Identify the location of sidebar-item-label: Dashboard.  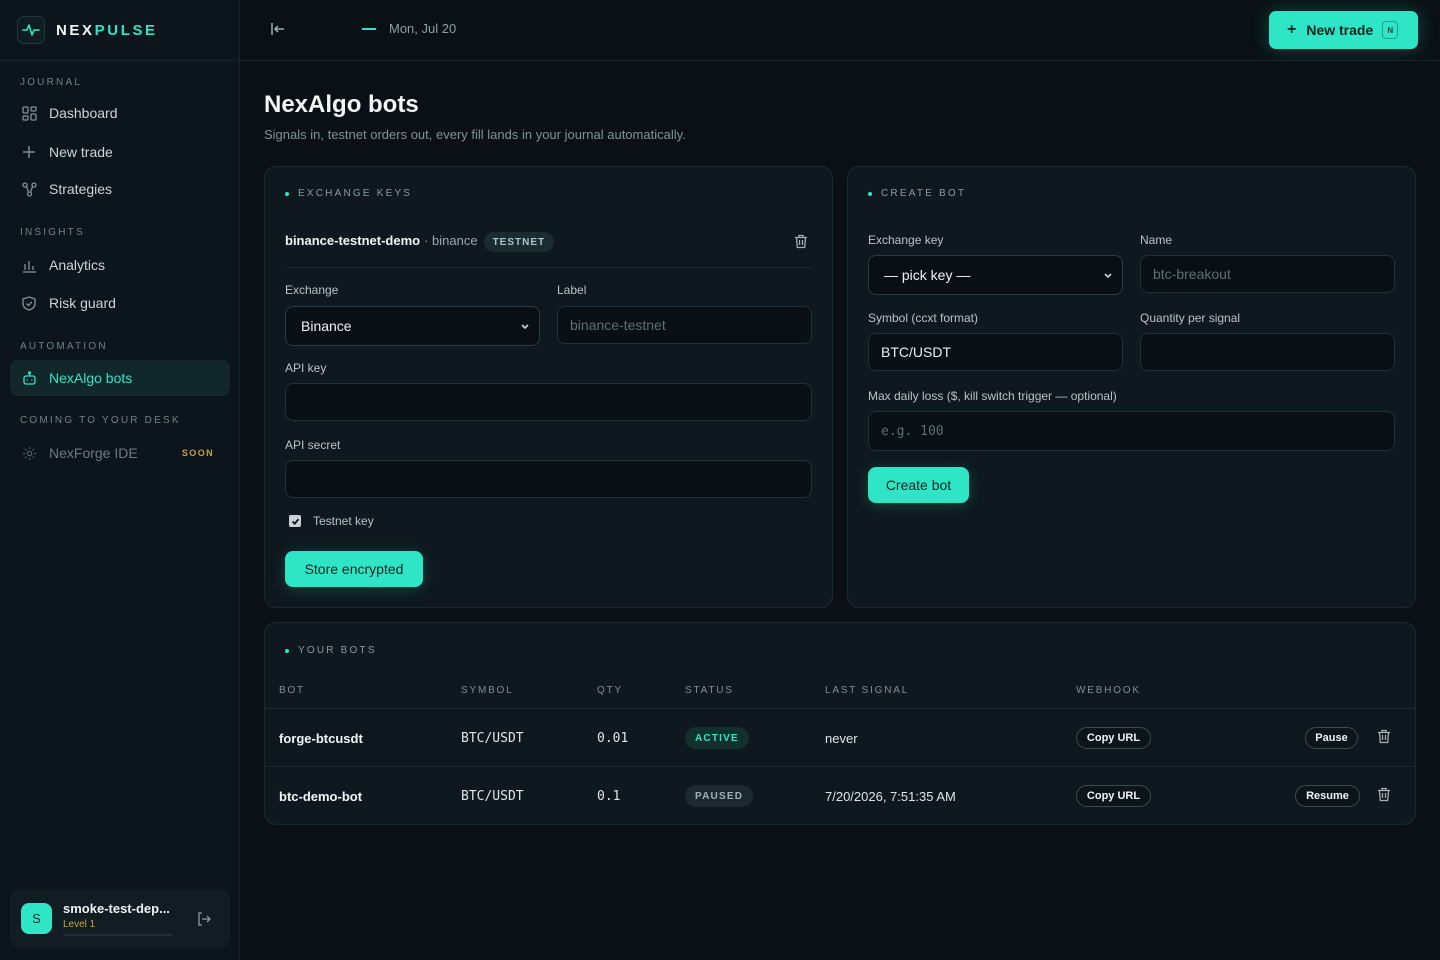
(83, 113).